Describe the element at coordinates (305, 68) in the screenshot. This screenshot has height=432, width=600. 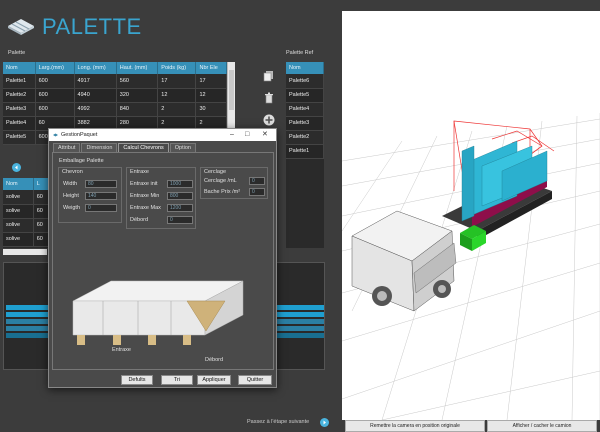
I see `palette-ref-header: Nom` at that location.